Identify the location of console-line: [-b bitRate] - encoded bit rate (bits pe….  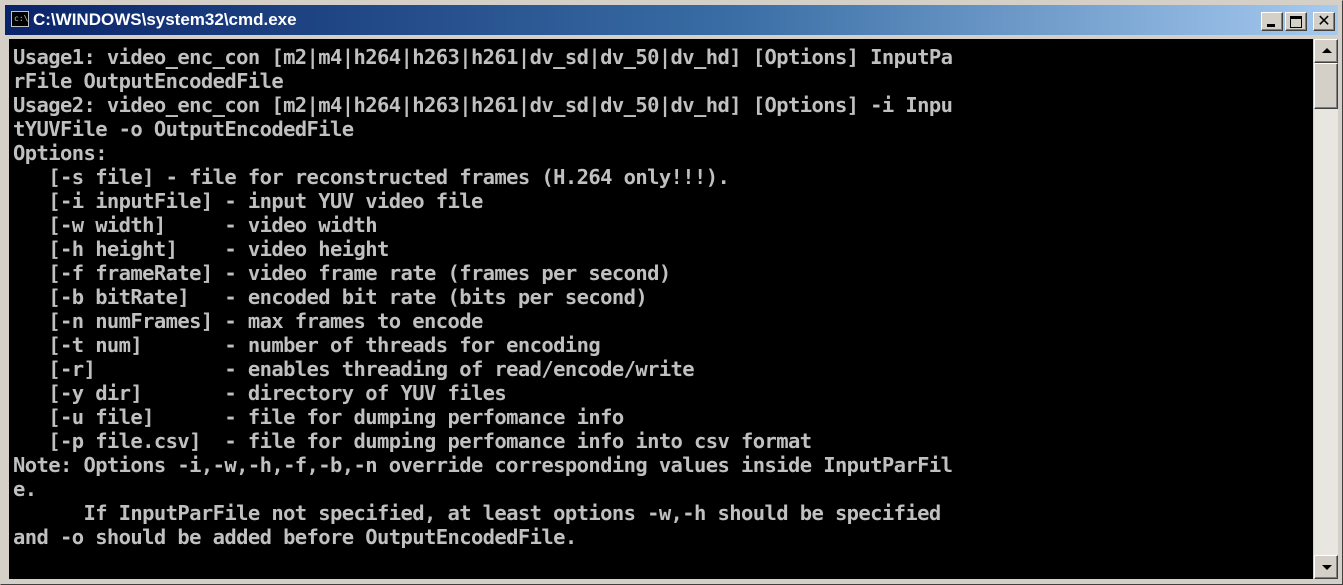
(330, 297).